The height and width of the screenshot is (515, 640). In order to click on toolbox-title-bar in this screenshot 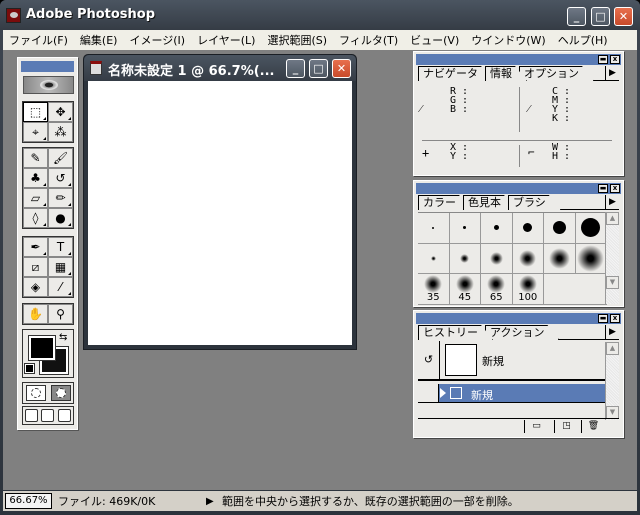, I will do `click(47, 66)`.